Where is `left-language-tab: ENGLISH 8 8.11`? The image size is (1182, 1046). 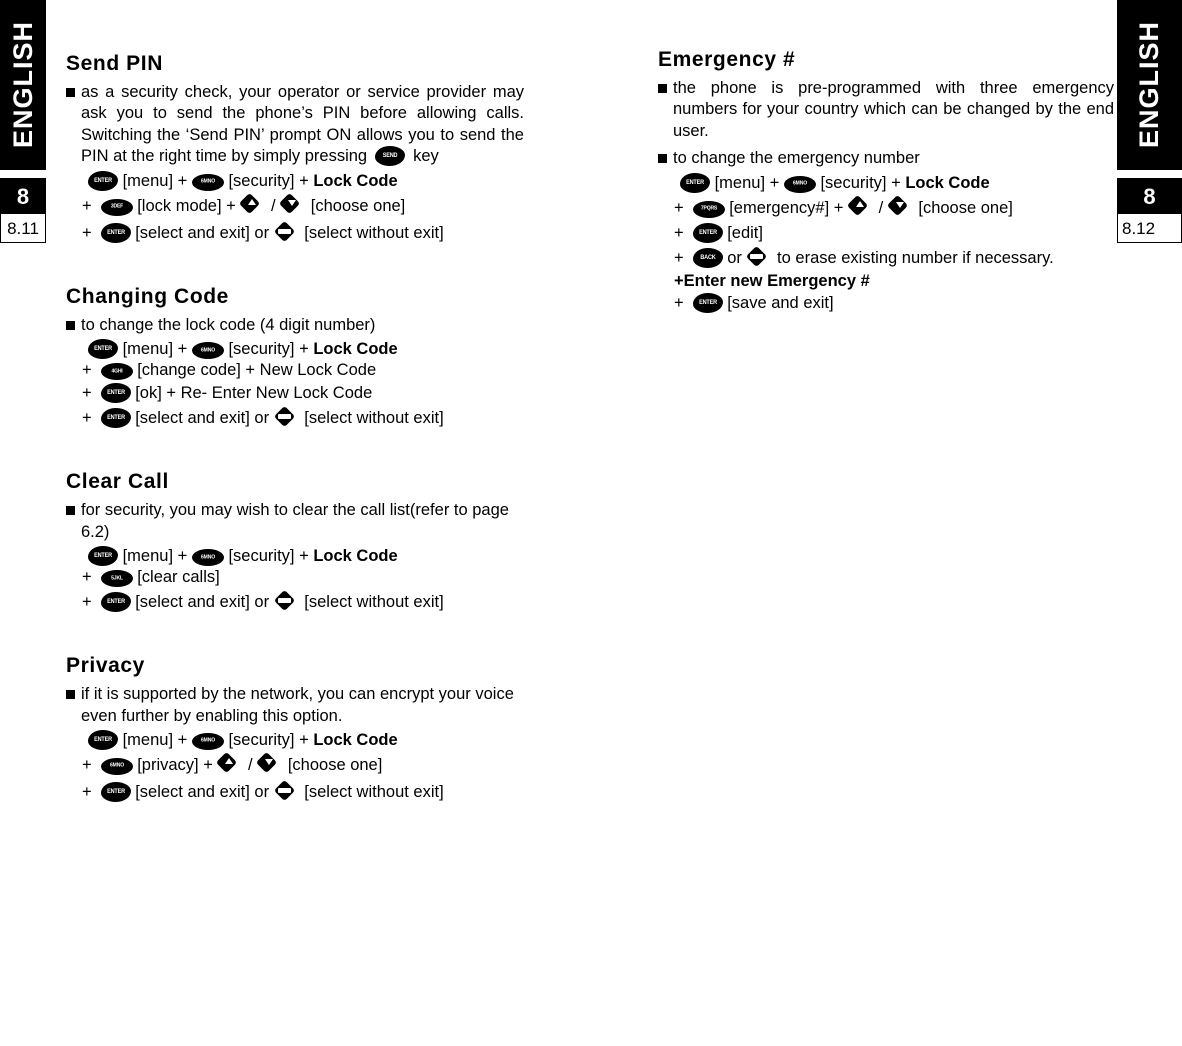
left-language-tab: ENGLISH 8 8.11 is located at coordinates (23, 121).